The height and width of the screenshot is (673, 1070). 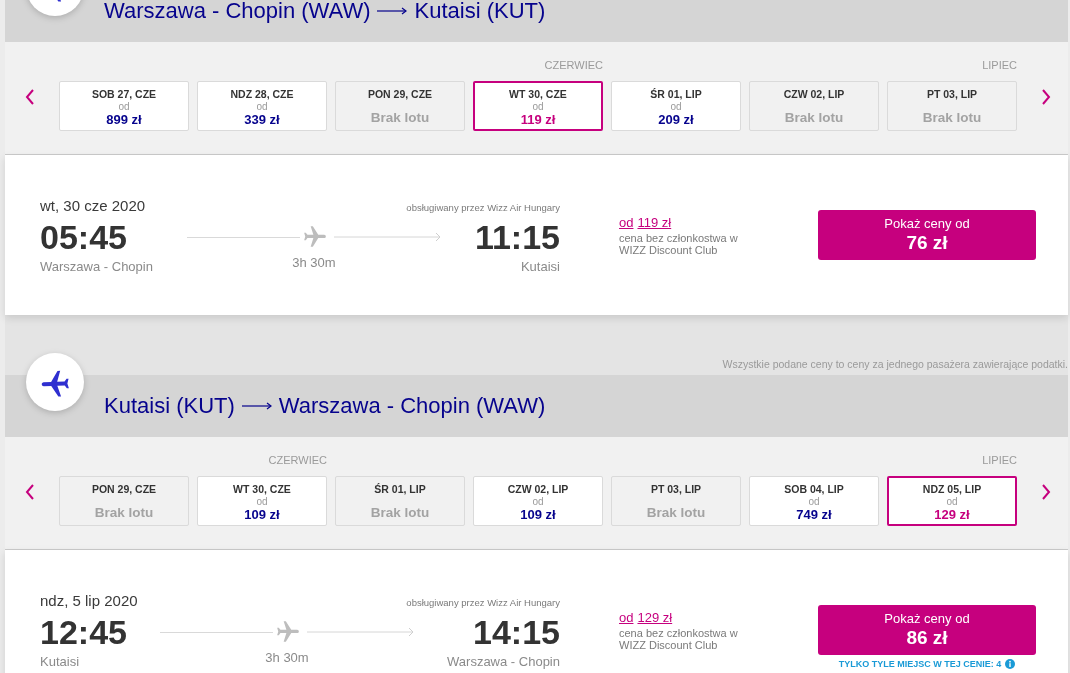 I want to click on date-card: WT 30, CZE od 119 zł, so click(x=538, y=106).